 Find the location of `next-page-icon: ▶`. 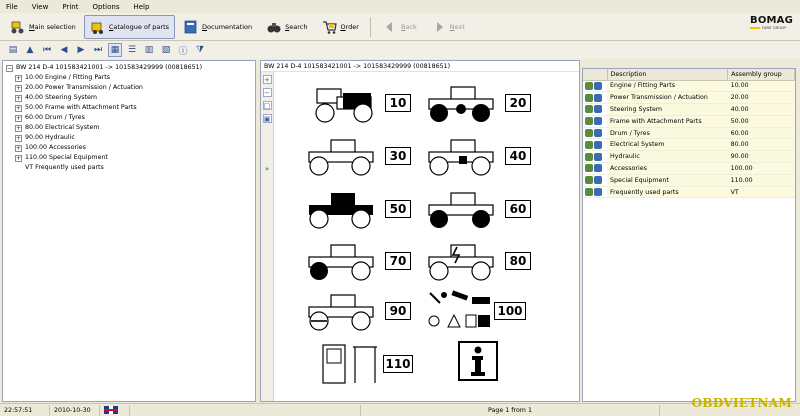

next-page-icon: ▶ is located at coordinates (81, 50).